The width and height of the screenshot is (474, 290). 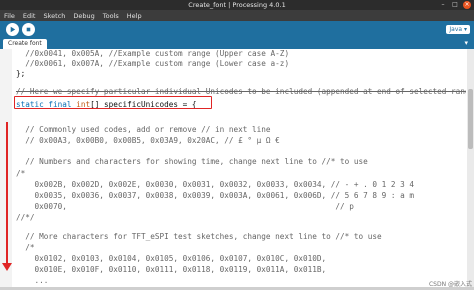 I want to click on red-arrow-shaft, so click(x=7, y=194).